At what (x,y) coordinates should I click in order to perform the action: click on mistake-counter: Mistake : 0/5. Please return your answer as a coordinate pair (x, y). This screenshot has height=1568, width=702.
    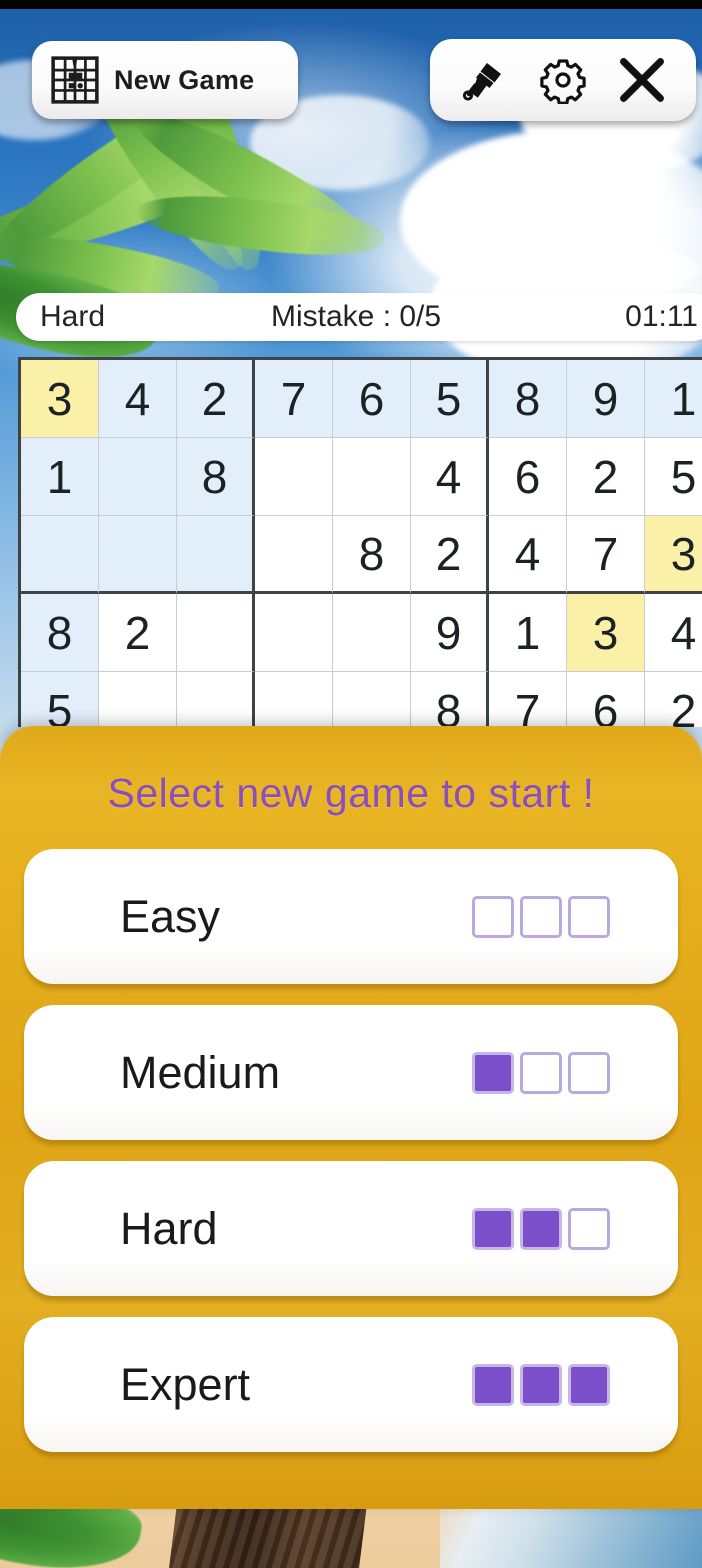
    Looking at the image, I should click on (356, 316).